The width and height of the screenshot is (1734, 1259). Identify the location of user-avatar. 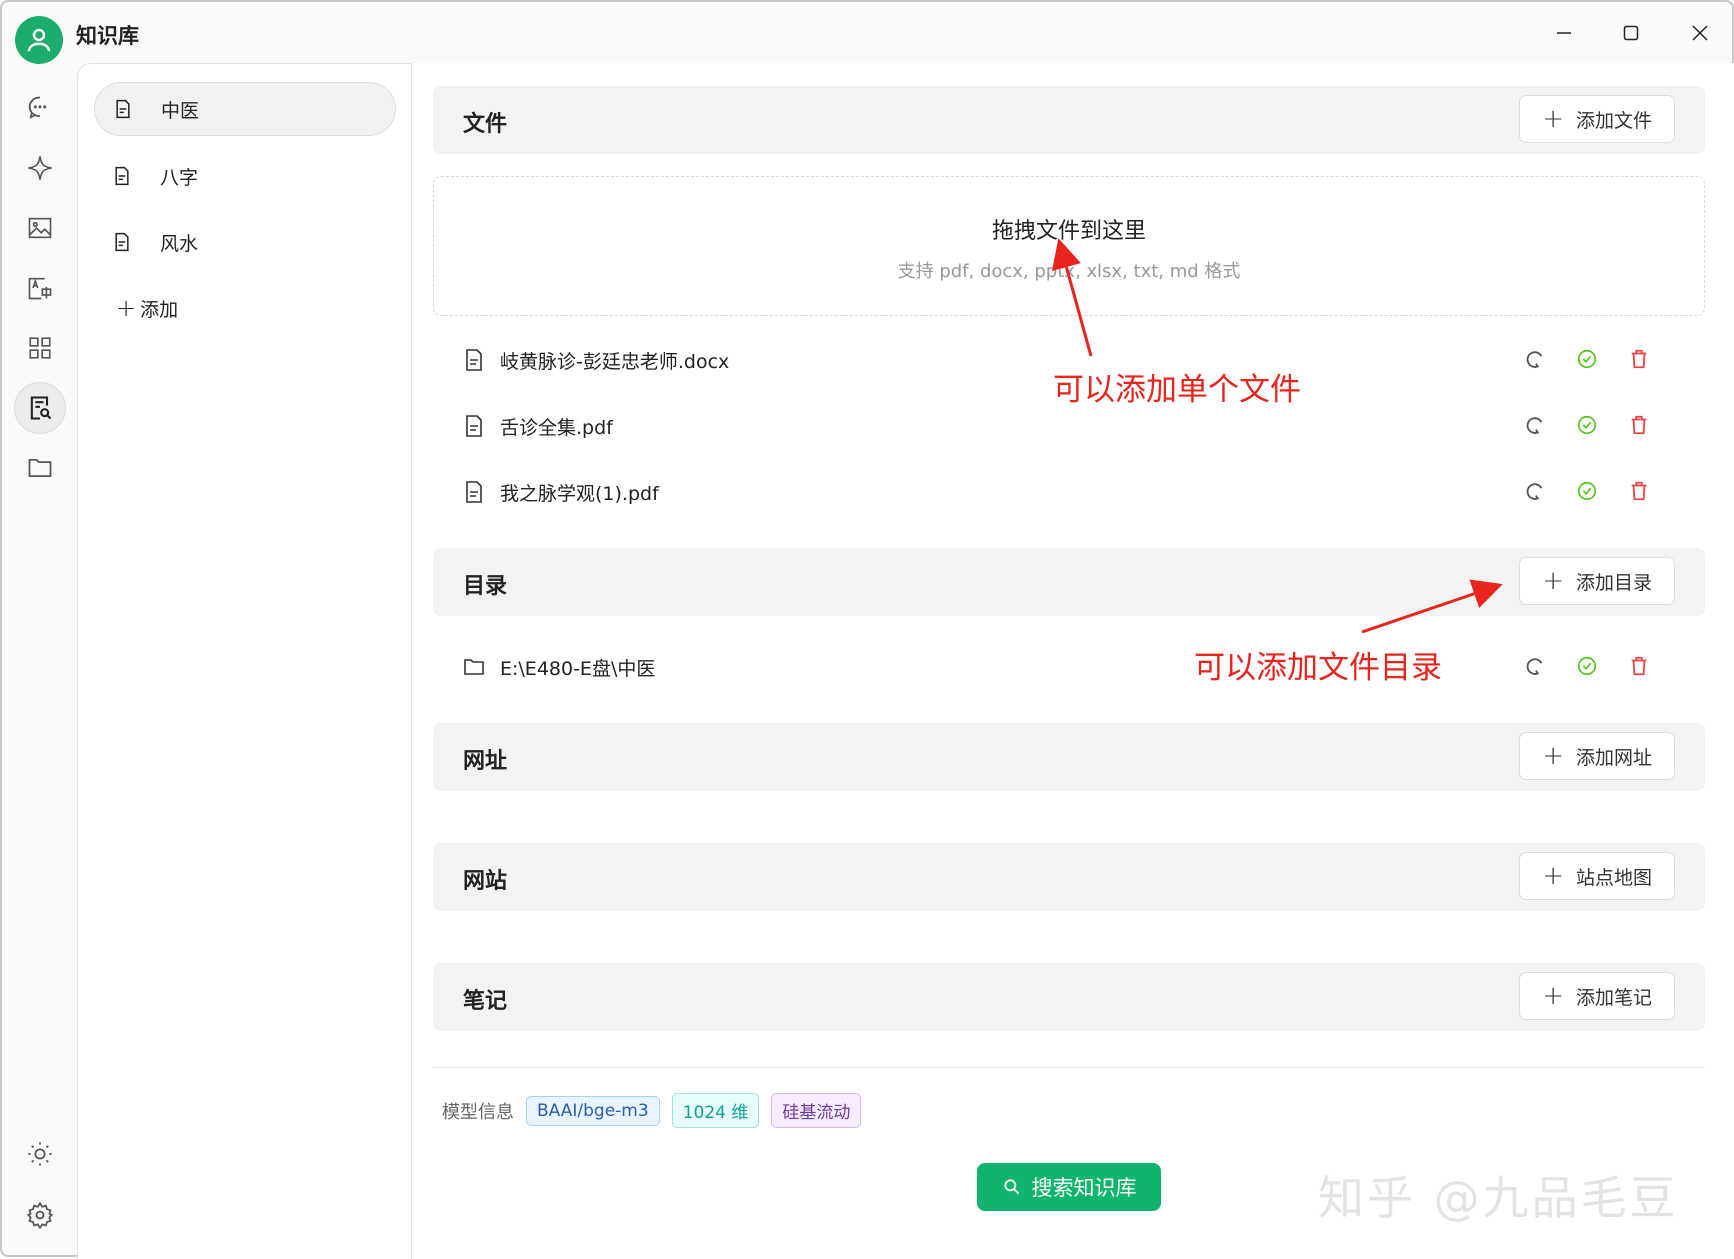
(39, 40).